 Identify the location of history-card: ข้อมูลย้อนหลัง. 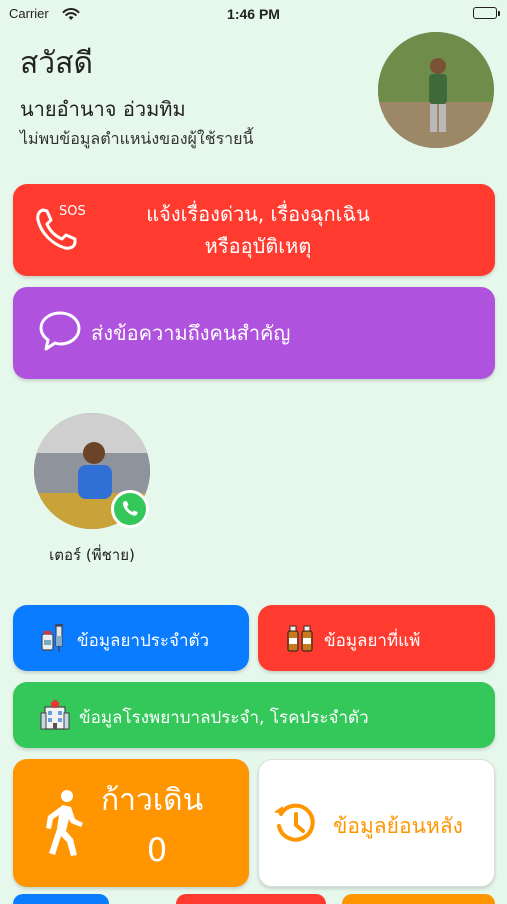
(376, 823).